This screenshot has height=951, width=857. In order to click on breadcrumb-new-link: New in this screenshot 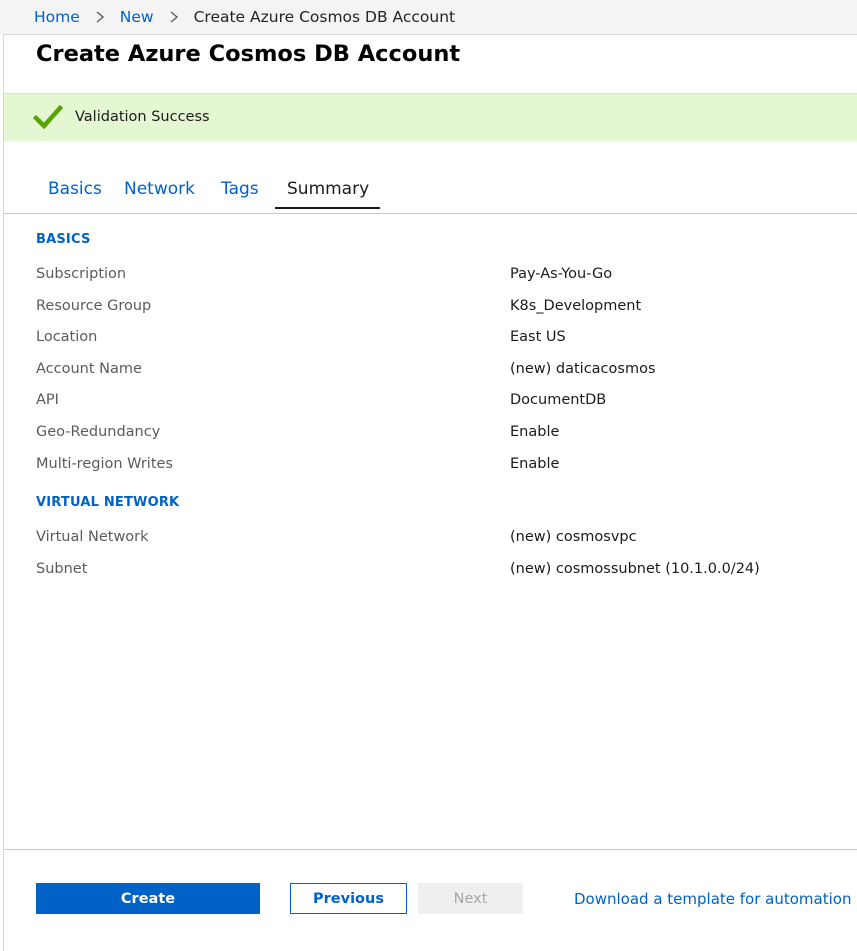, I will do `click(137, 17)`.